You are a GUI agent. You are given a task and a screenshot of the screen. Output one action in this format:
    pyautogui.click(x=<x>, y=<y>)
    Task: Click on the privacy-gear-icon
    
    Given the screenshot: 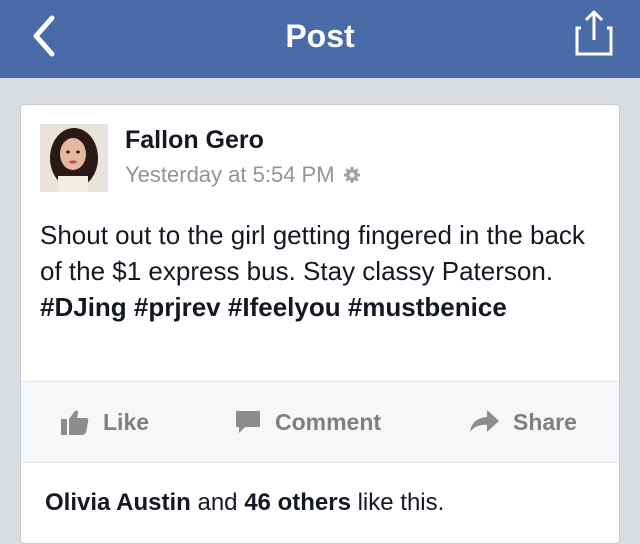 What is the action you would take?
    pyautogui.click(x=352, y=175)
    